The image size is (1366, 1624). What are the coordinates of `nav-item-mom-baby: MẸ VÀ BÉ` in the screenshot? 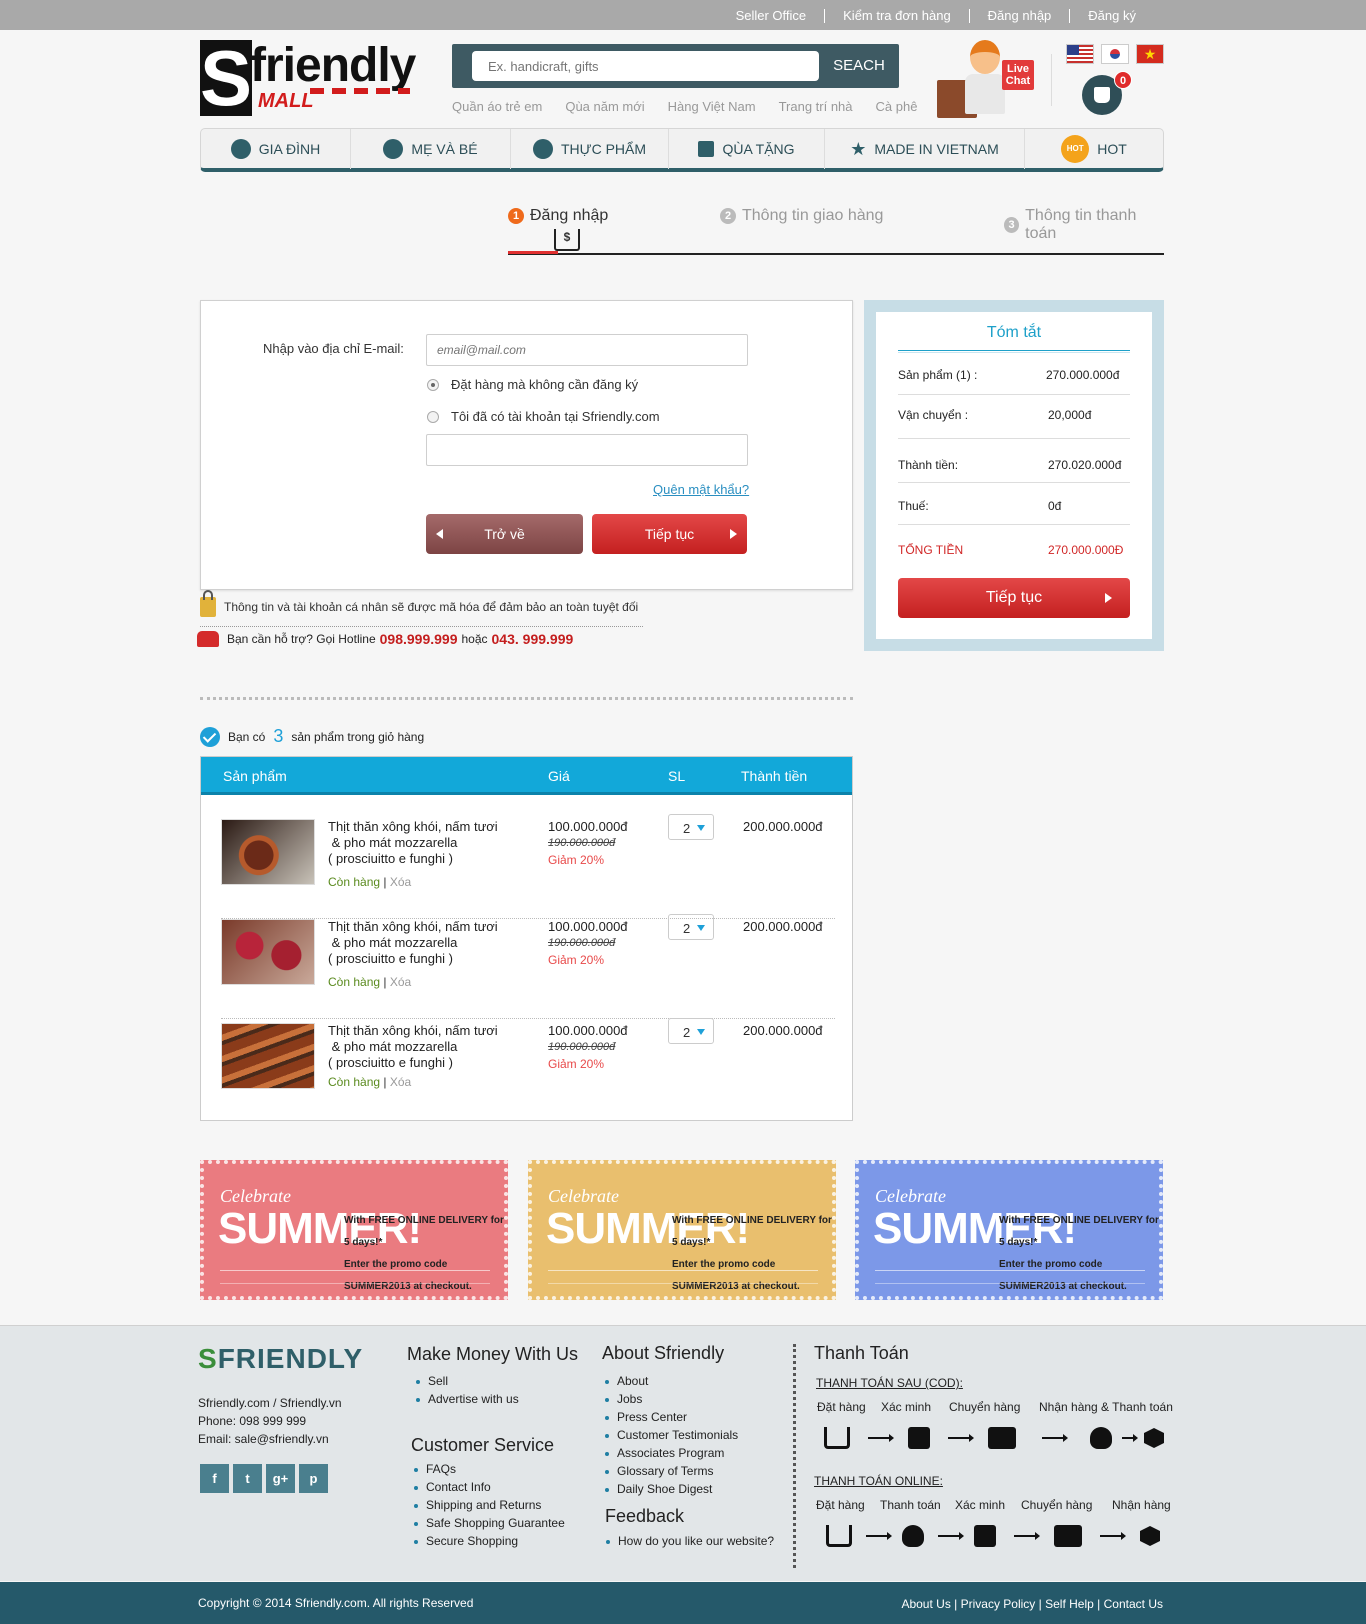 It's located at (431, 149).